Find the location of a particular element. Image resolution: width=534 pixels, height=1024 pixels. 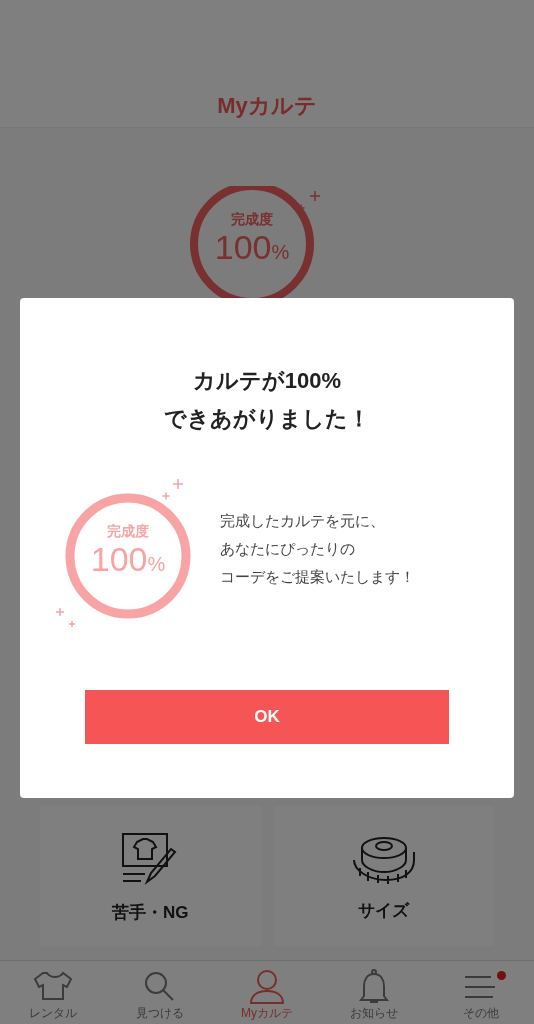

nav-tab: Myカルテ is located at coordinates (267, 992).